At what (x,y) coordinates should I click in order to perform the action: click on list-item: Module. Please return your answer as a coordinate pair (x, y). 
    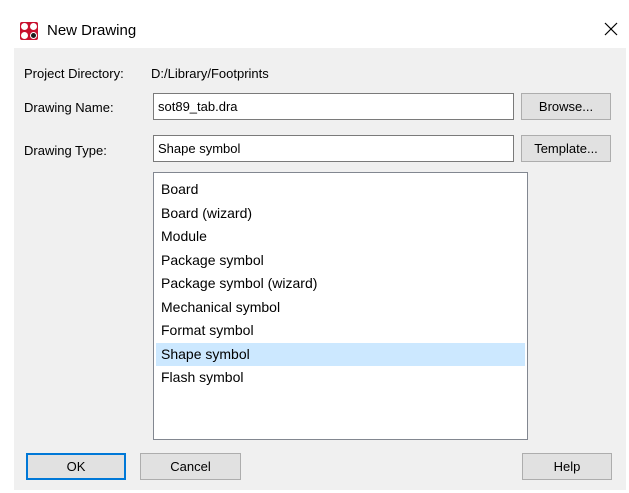
    Looking at the image, I should click on (340, 237).